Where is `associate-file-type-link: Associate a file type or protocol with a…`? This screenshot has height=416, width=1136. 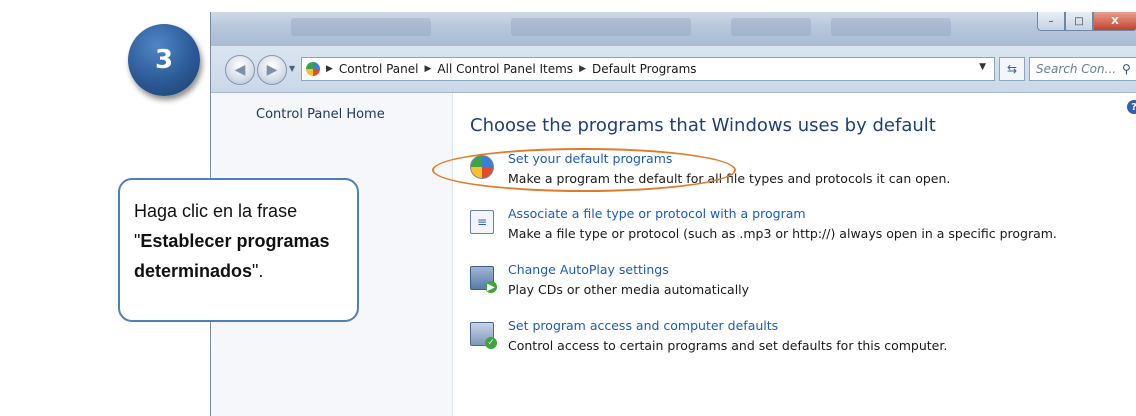 associate-file-type-link: Associate a file type or protocol with a… is located at coordinates (657, 213).